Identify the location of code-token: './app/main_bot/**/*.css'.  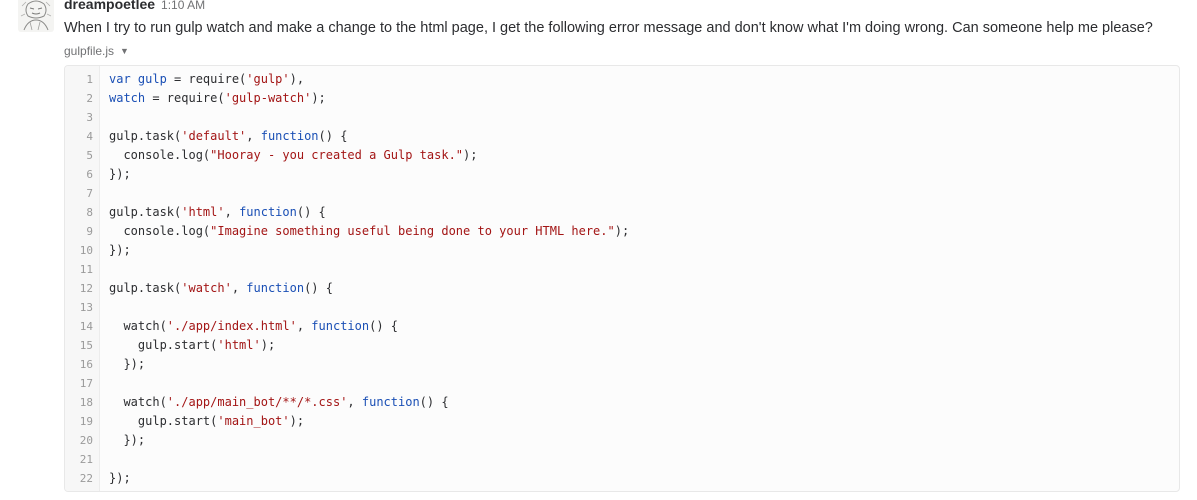
(257, 402).